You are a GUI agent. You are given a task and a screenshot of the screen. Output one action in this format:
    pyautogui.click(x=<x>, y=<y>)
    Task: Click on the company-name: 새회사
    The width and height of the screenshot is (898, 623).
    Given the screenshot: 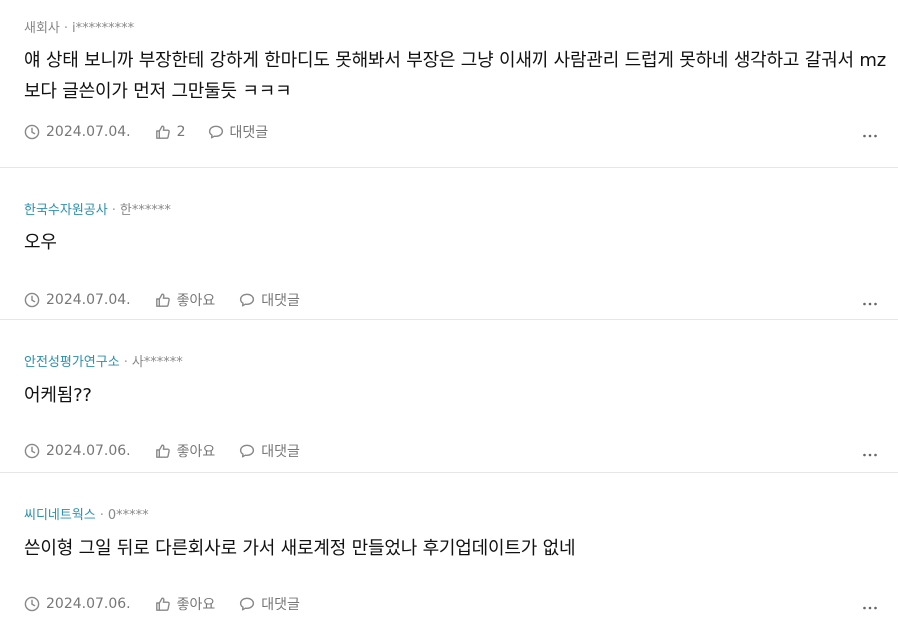 What is the action you would take?
    pyautogui.click(x=42, y=28)
    